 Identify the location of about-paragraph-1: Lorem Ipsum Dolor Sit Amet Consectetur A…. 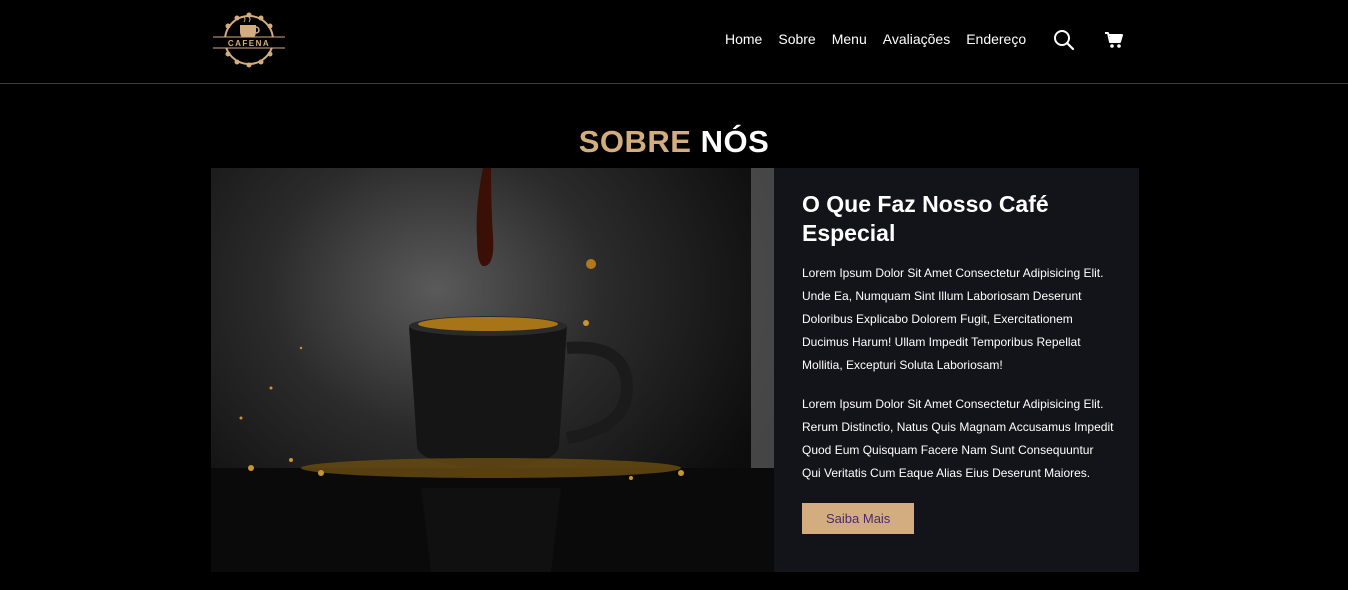
(953, 319).